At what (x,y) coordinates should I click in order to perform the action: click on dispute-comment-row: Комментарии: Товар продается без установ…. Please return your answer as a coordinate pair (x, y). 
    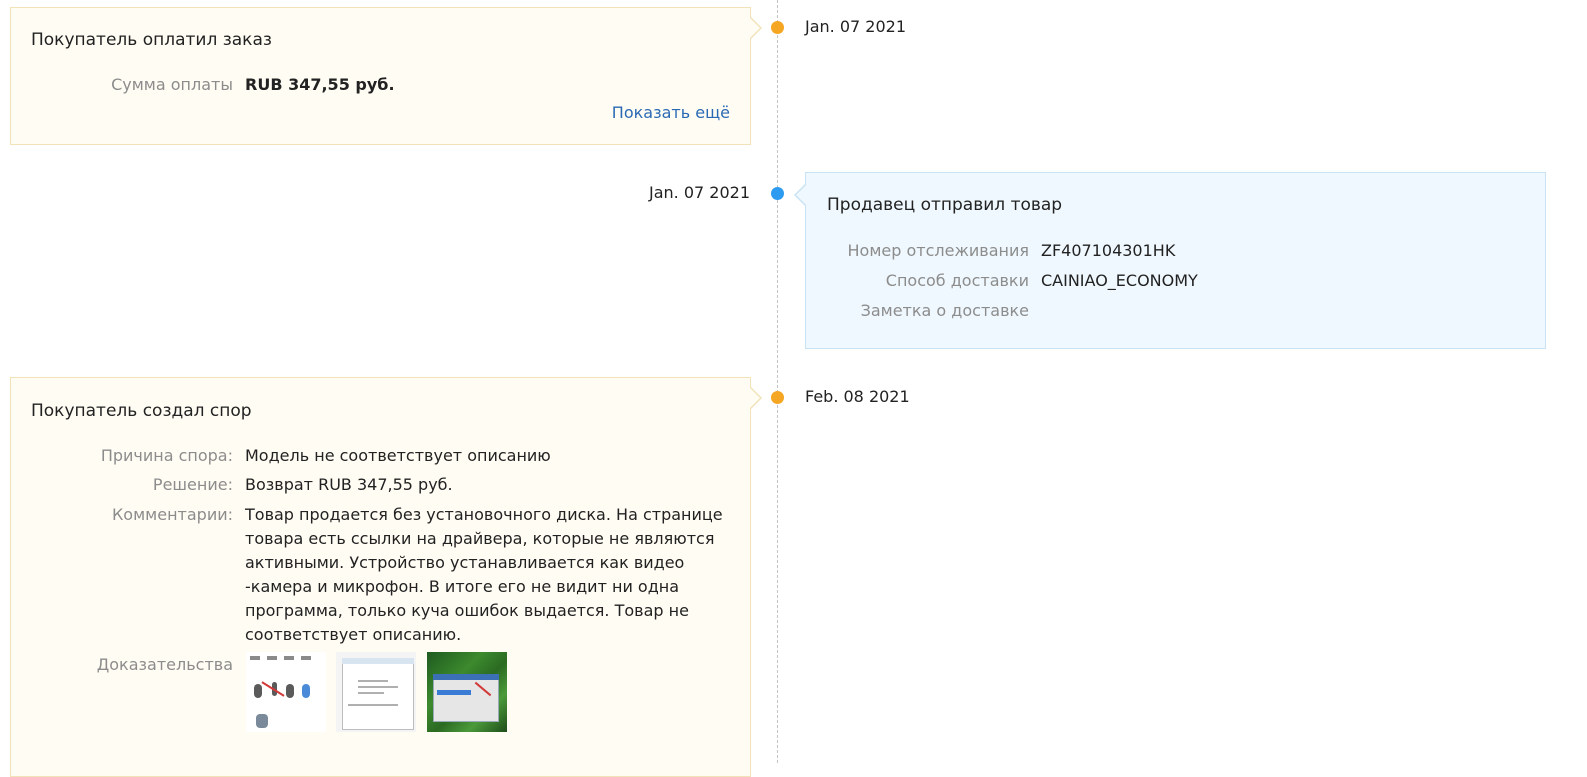
    Looking at the image, I should click on (383, 575).